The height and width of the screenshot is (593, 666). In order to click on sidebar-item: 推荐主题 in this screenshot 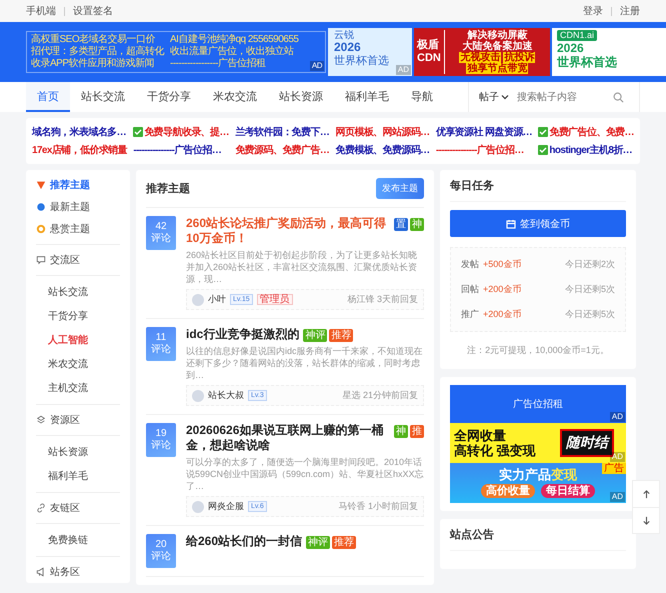, I will do `click(78, 185)`.